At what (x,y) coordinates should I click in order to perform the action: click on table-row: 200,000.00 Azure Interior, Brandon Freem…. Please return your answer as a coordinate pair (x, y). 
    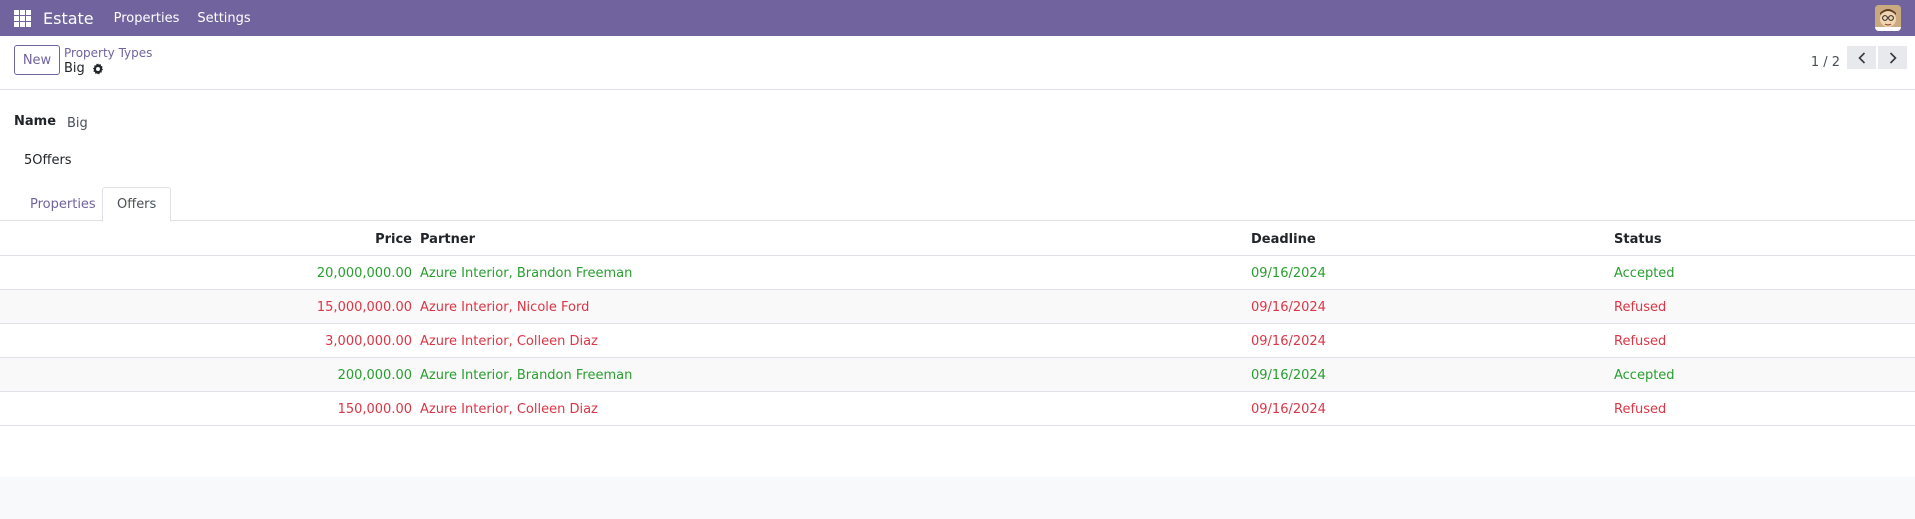
    Looking at the image, I should click on (957, 375).